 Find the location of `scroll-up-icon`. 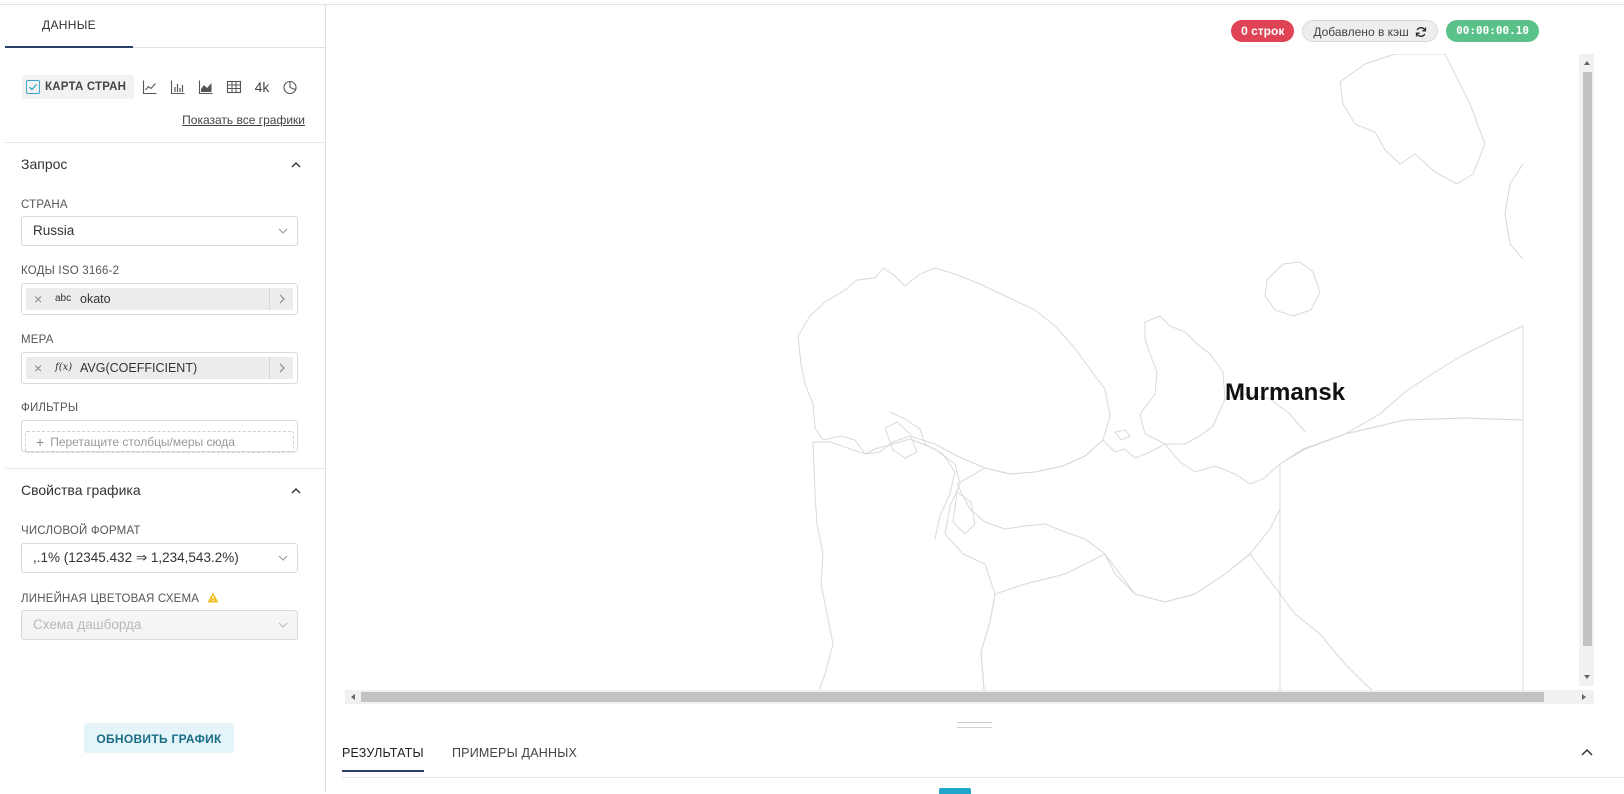

scroll-up-icon is located at coordinates (1587, 63).